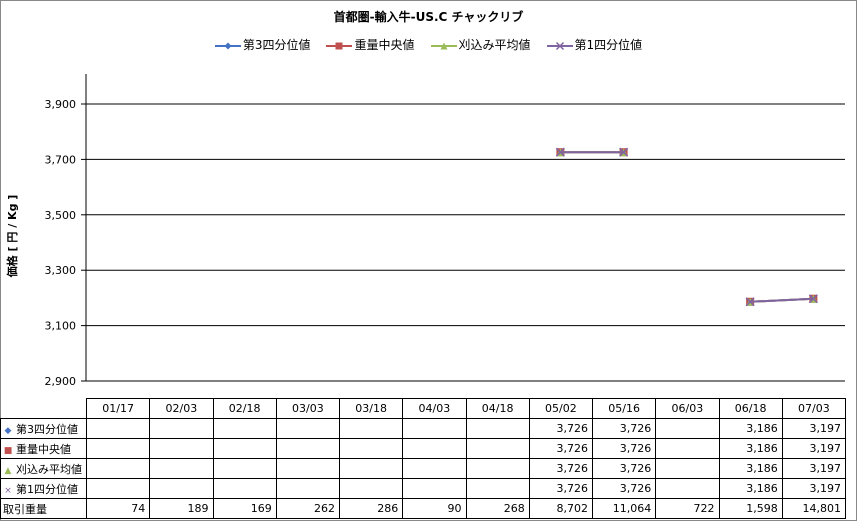  I want to click on data-cell: 8,702, so click(561, 508).